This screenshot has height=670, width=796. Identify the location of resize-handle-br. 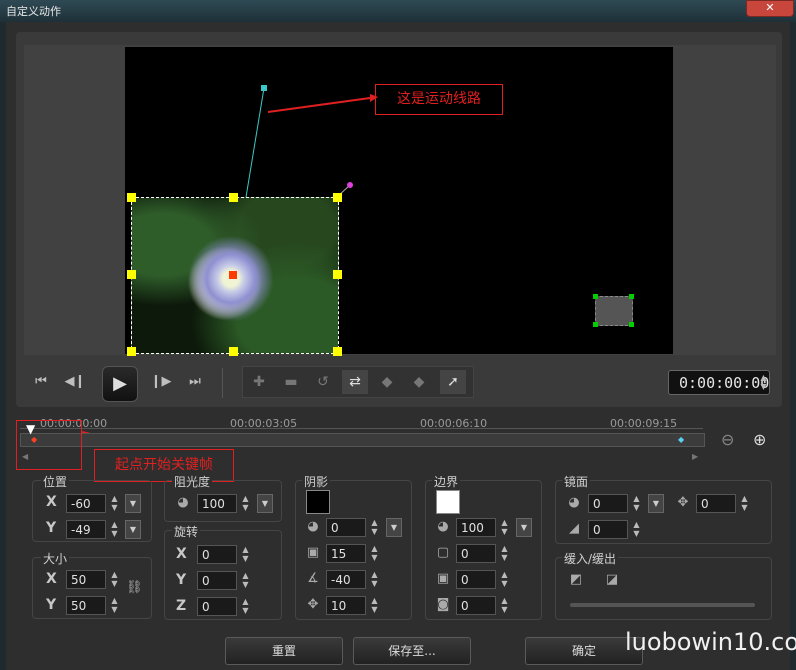
(337, 351).